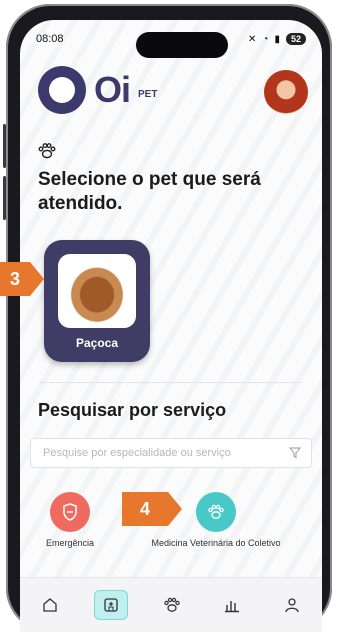 The width and height of the screenshot is (340, 634). I want to click on section-divider, so click(171, 382).